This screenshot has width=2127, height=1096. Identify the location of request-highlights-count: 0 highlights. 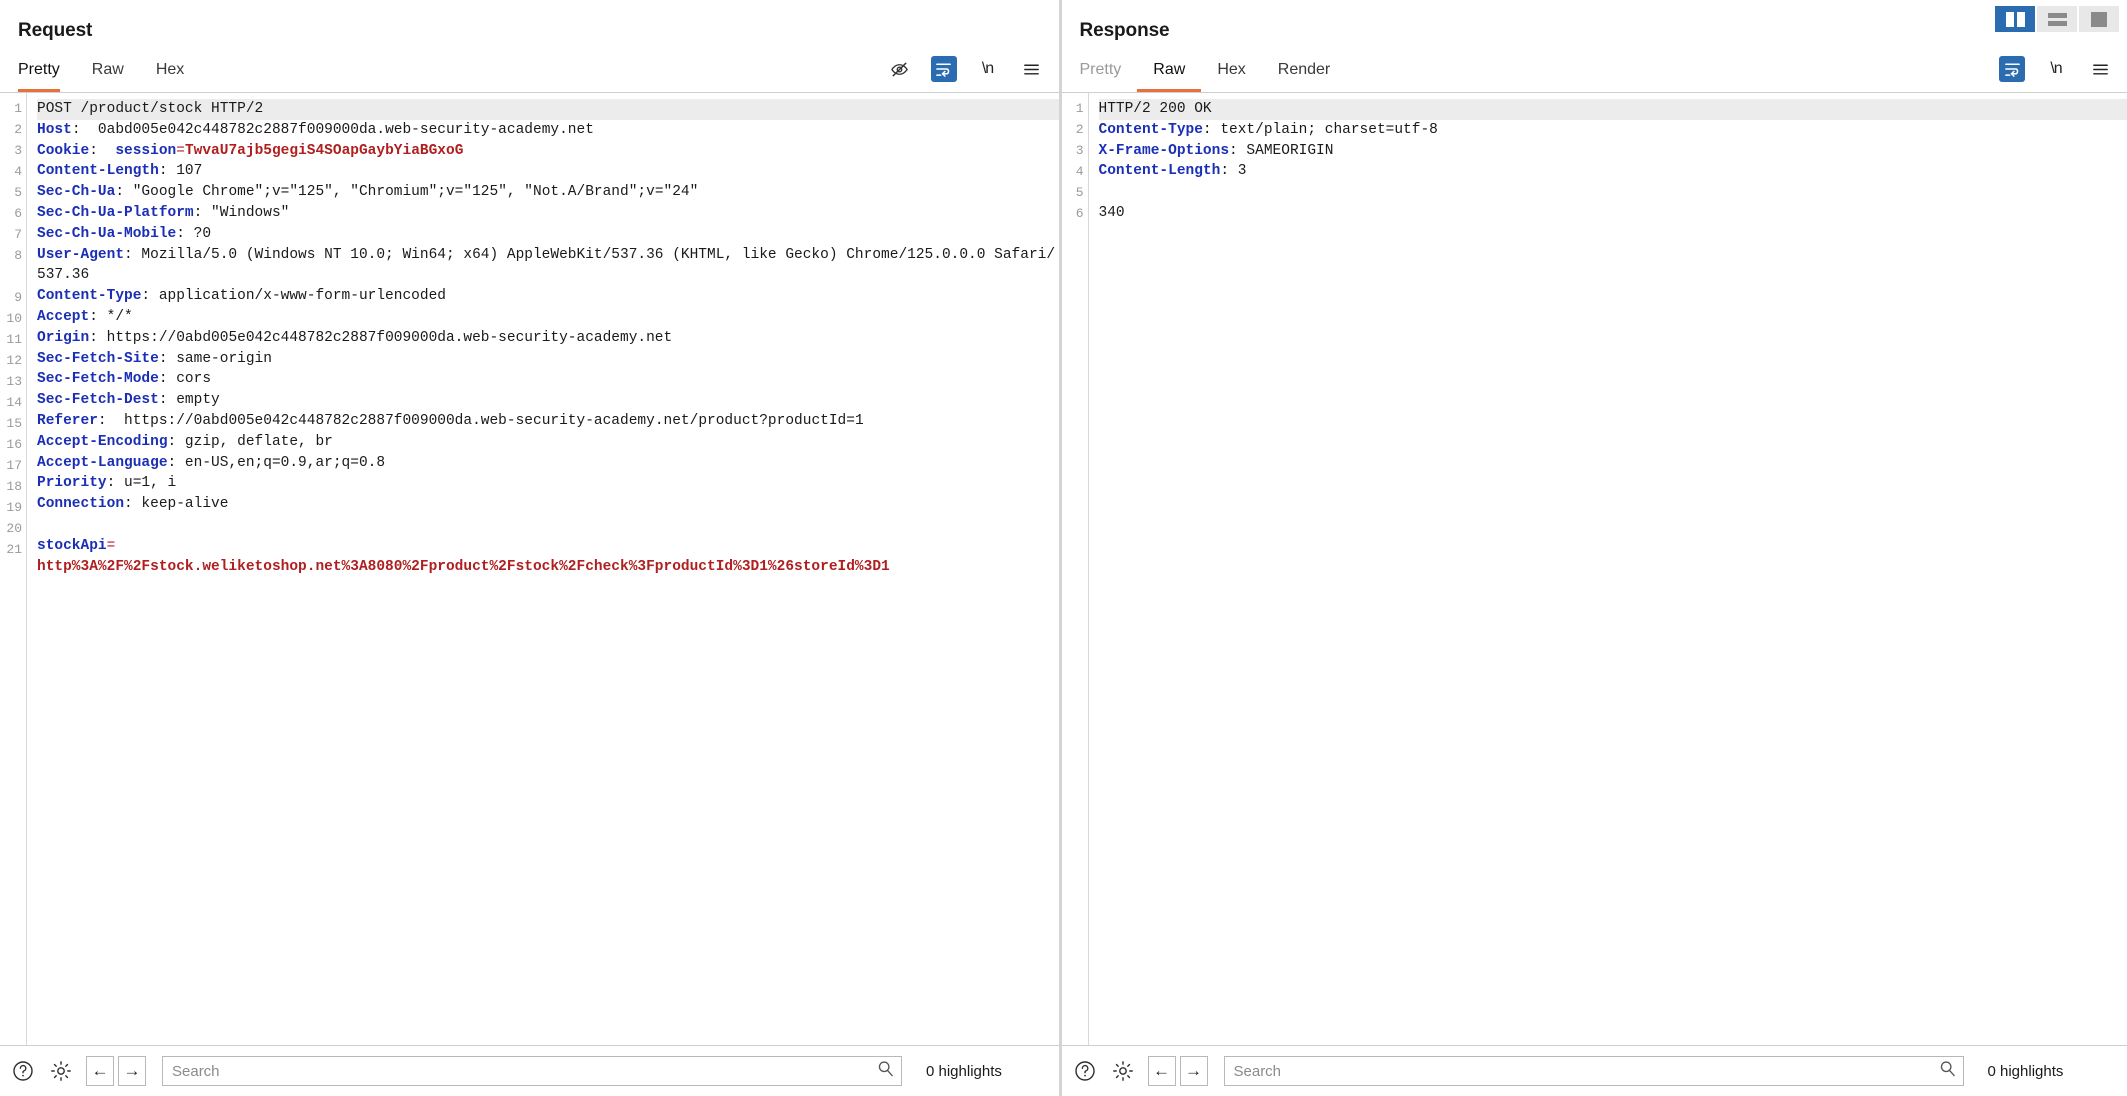
(964, 1071).